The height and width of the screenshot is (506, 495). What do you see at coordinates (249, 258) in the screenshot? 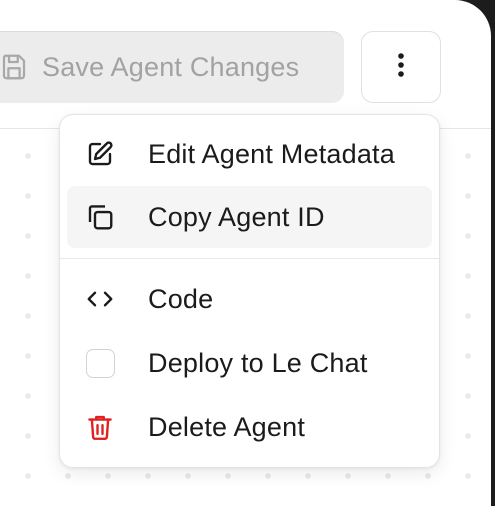
I see `menu-divider` at bounding box center [249, 258].